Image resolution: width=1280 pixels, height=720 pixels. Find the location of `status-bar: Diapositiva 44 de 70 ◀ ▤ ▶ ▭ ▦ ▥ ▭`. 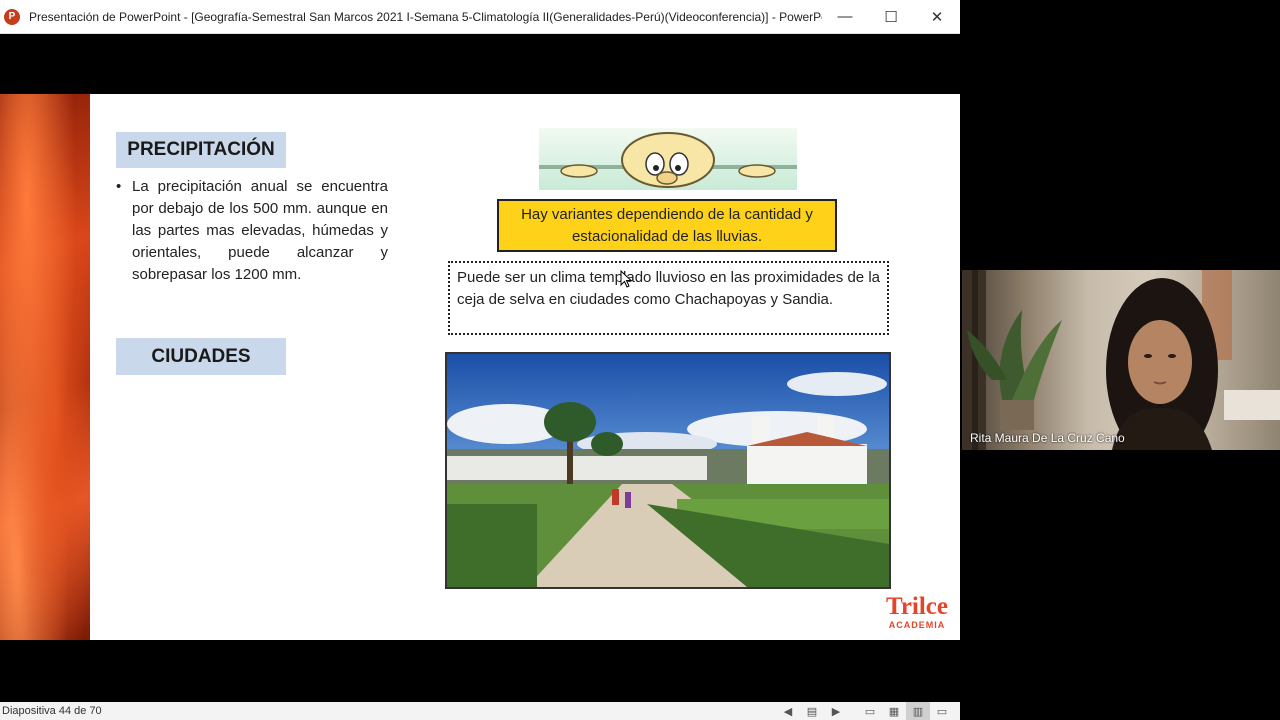

status-bar: Diapositiva 44 de 70 ◀ ▤ ▶ ▭ ▦ ▥ ▭ is located at coordinates (480, 711).